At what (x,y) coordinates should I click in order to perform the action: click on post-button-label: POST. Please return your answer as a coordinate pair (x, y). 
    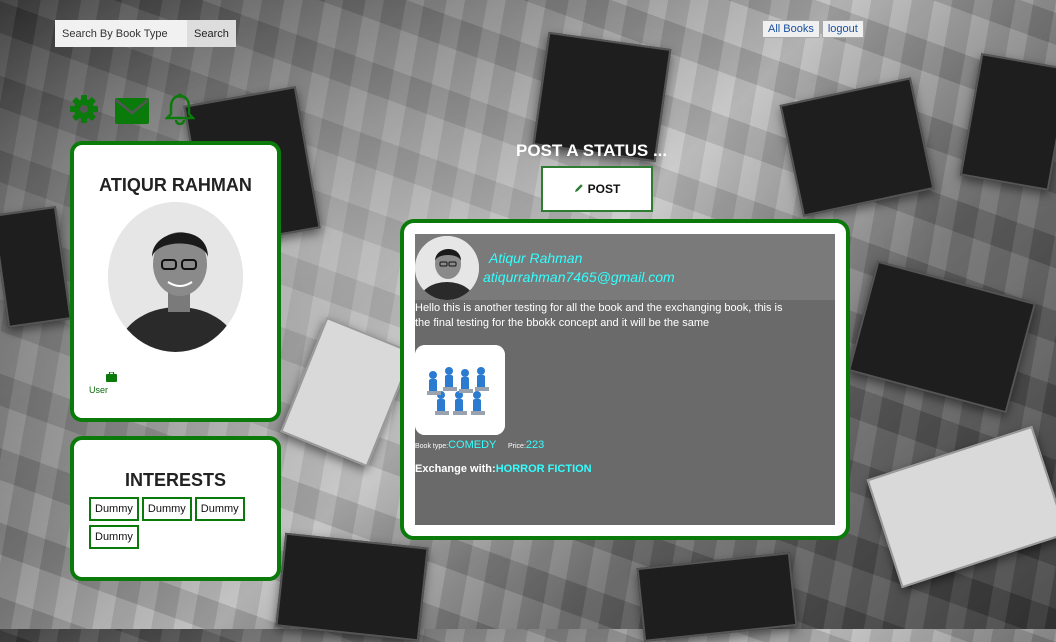
    Looking at the image, I should click on (604, 189).